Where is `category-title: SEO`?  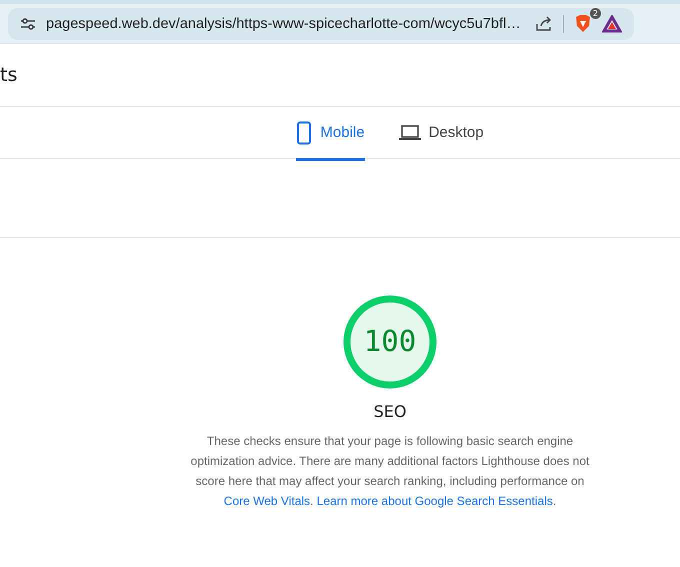 category-title: SEO is located at coordinates (390, 411).